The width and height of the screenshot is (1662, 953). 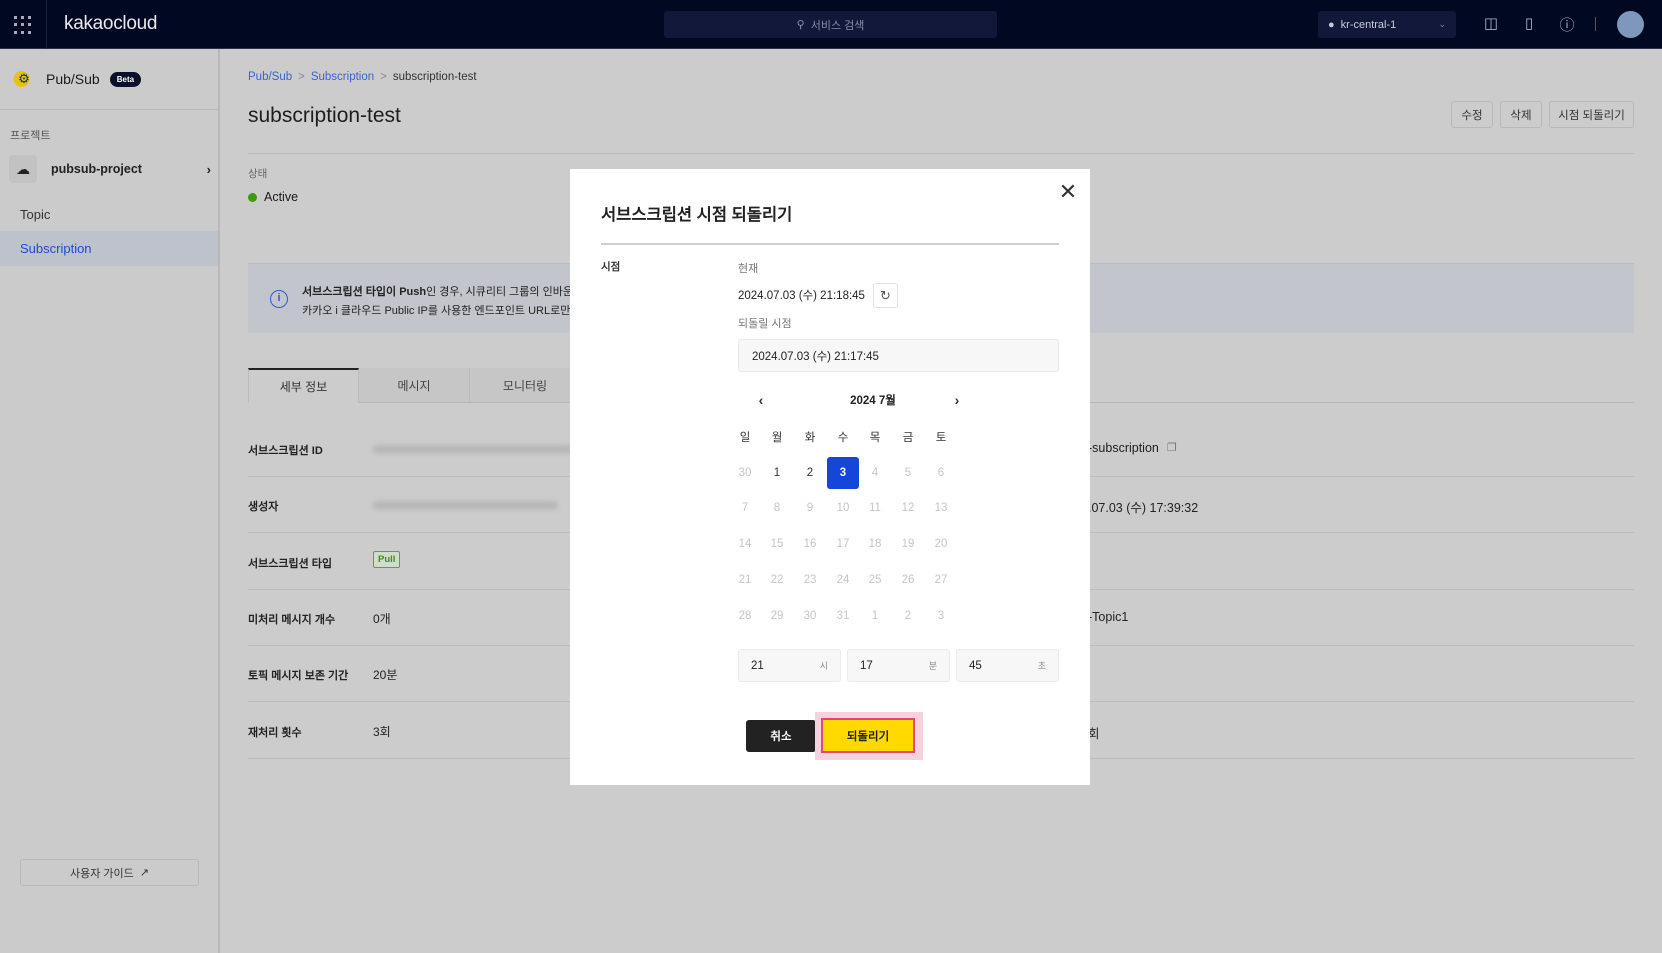 What do you see at coordinates (777, 438) in the screenshot?
I see `weekday-label: 월` at bounding box center [777, 438].